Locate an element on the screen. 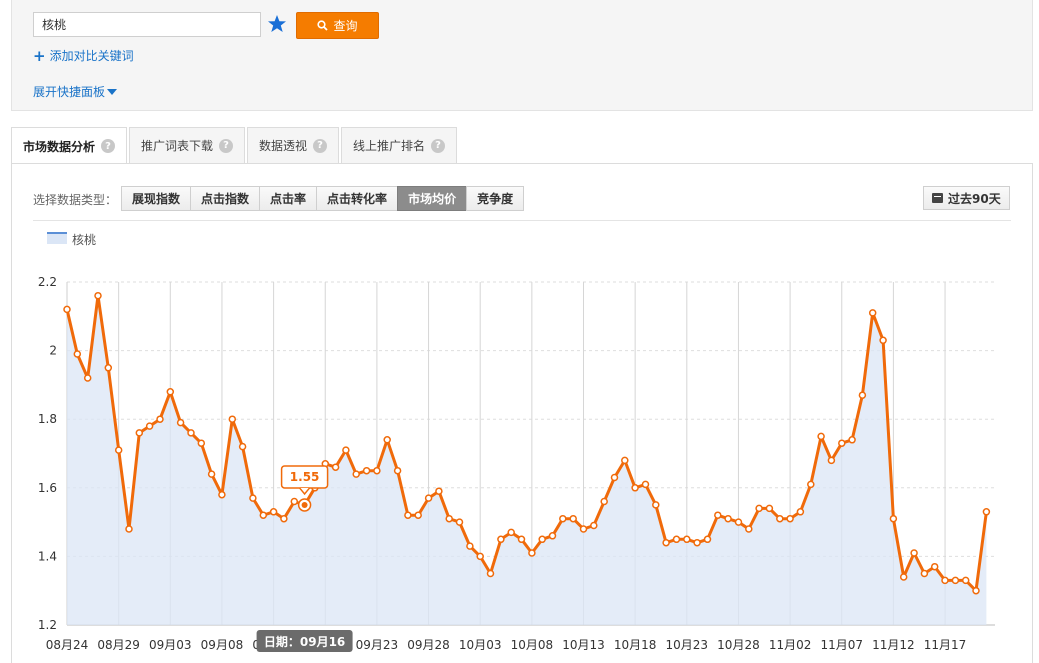 The image size is (1039, 663). x-tick-label: 08月29 is located at coordinates (118, 645).